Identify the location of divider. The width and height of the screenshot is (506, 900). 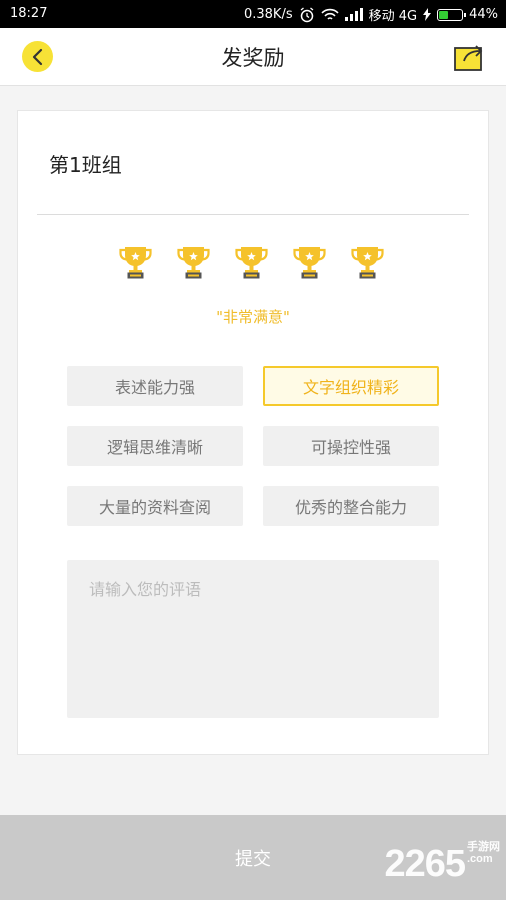
(253, 214).